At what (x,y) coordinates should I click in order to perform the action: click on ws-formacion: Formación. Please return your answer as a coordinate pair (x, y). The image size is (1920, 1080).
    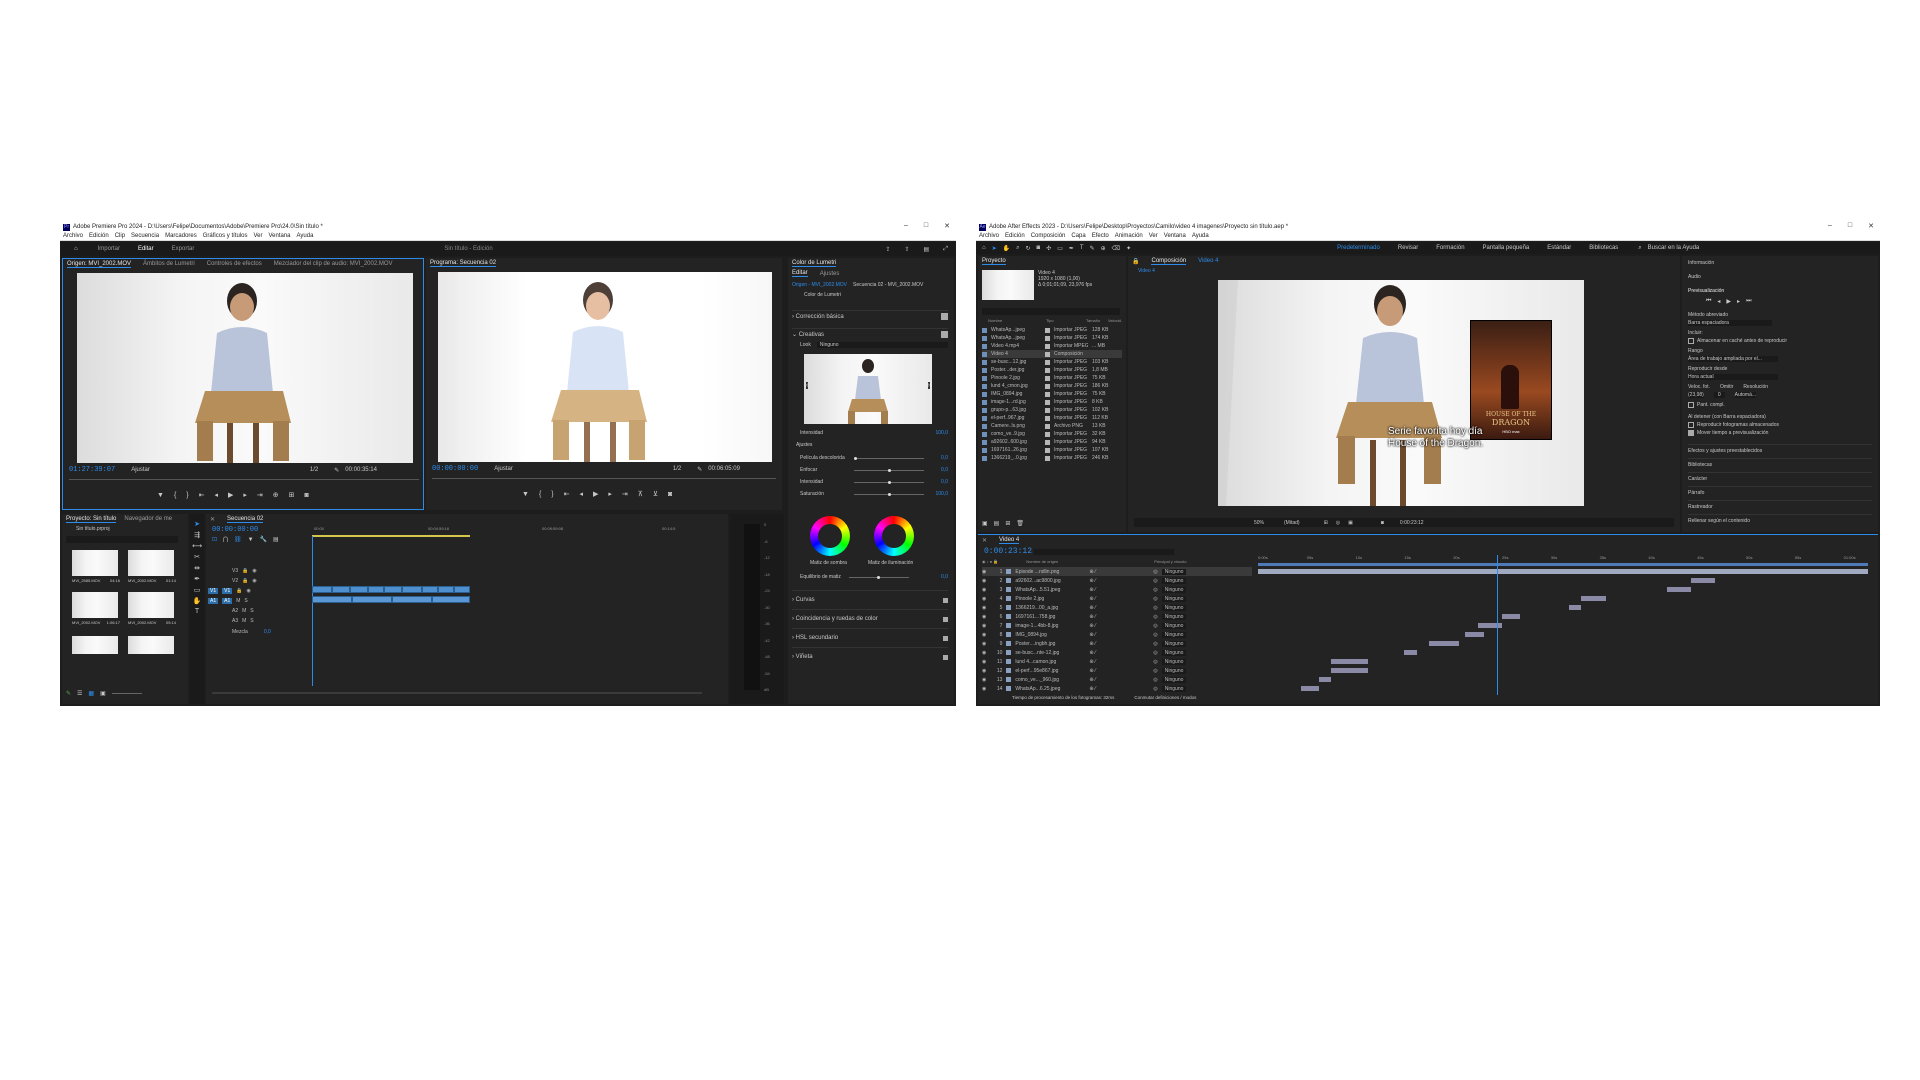
    Looking at the image, I should click on (1450, 248).